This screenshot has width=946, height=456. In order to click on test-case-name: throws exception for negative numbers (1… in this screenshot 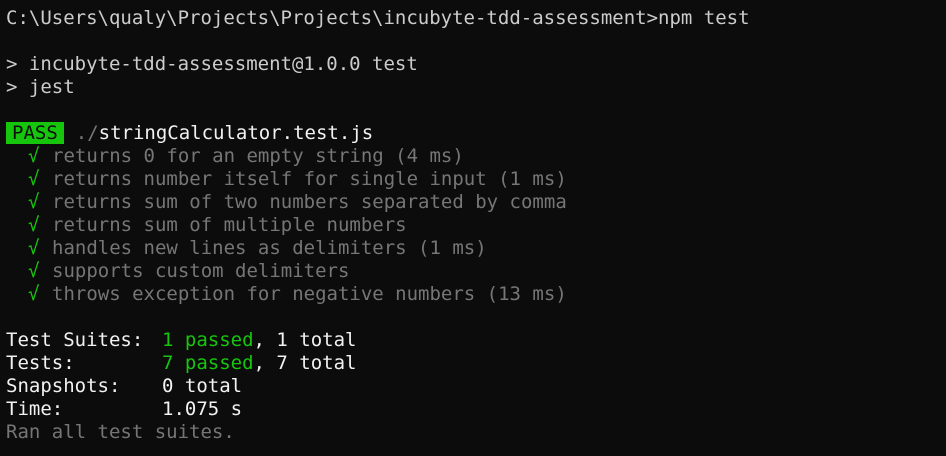, I will do `click(309, 294)`.